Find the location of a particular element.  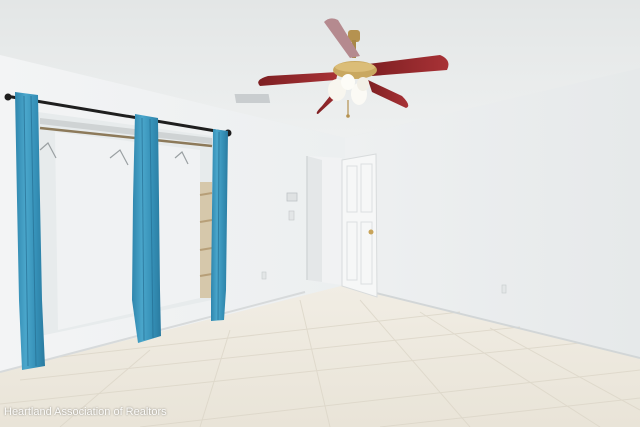

curtain-middle is located at coordinates (146, 228).